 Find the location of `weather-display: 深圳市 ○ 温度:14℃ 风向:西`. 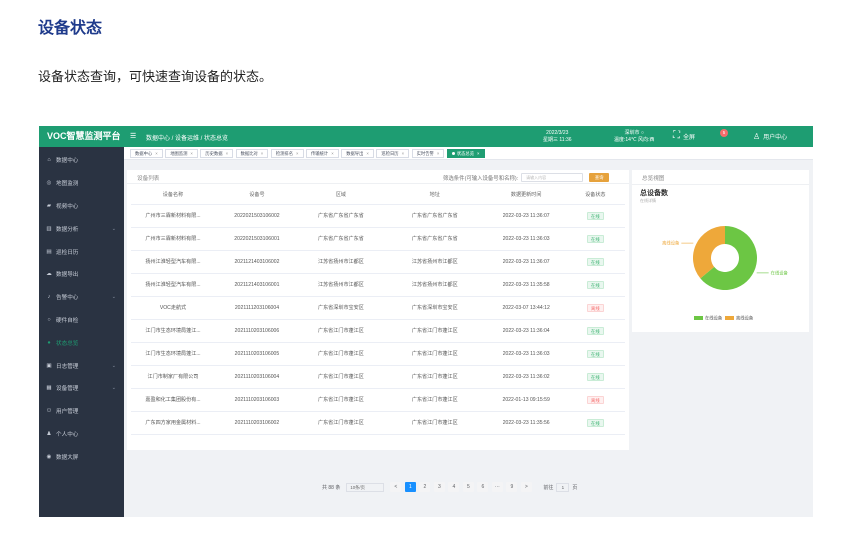

weather-display: 深圳市 ○ 温度:14℃ 风向:西 is located at coordinates (634, 136).